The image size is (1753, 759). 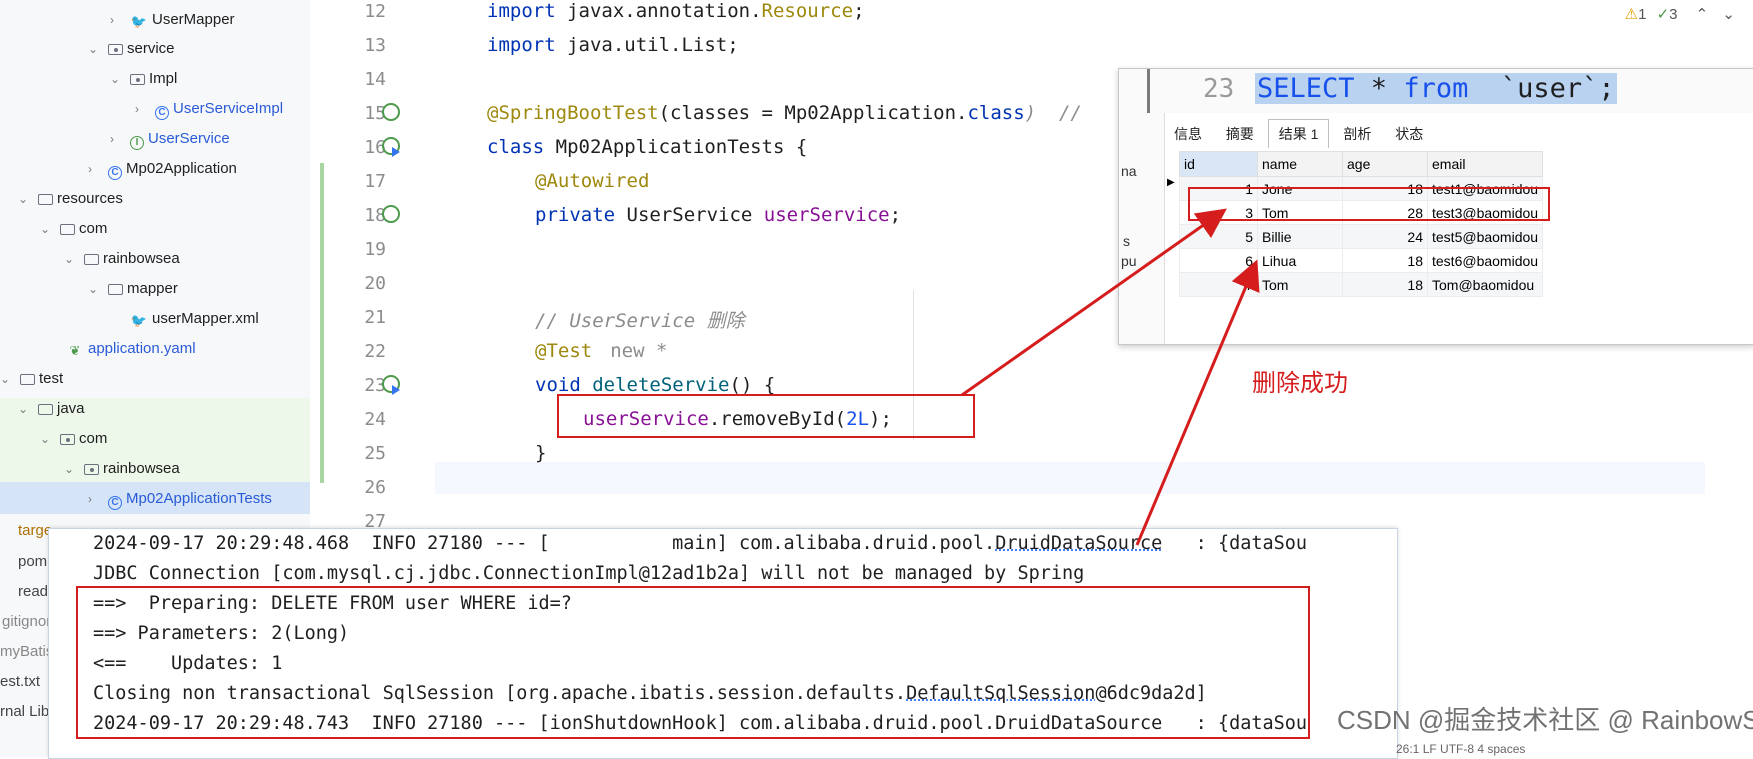 What do you see at coordinates (1461, 749) in the screenshot?
I see `status-bar: 26:1 LF UTF-8 4 spaces` at bounding box center [1461, 749].